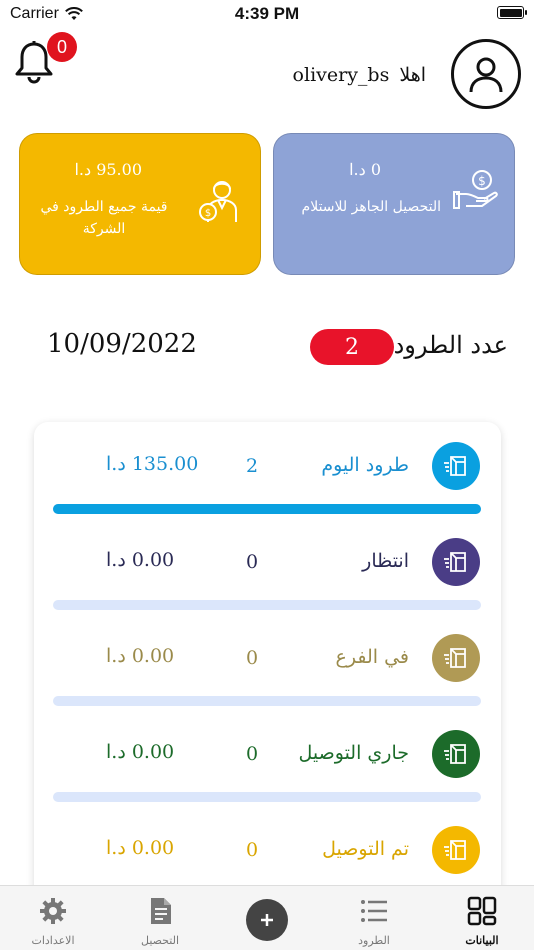  Describe the element at coordinates (122, 344) in the screenshot. I see `summary-date: 10/09/2022` at that location.